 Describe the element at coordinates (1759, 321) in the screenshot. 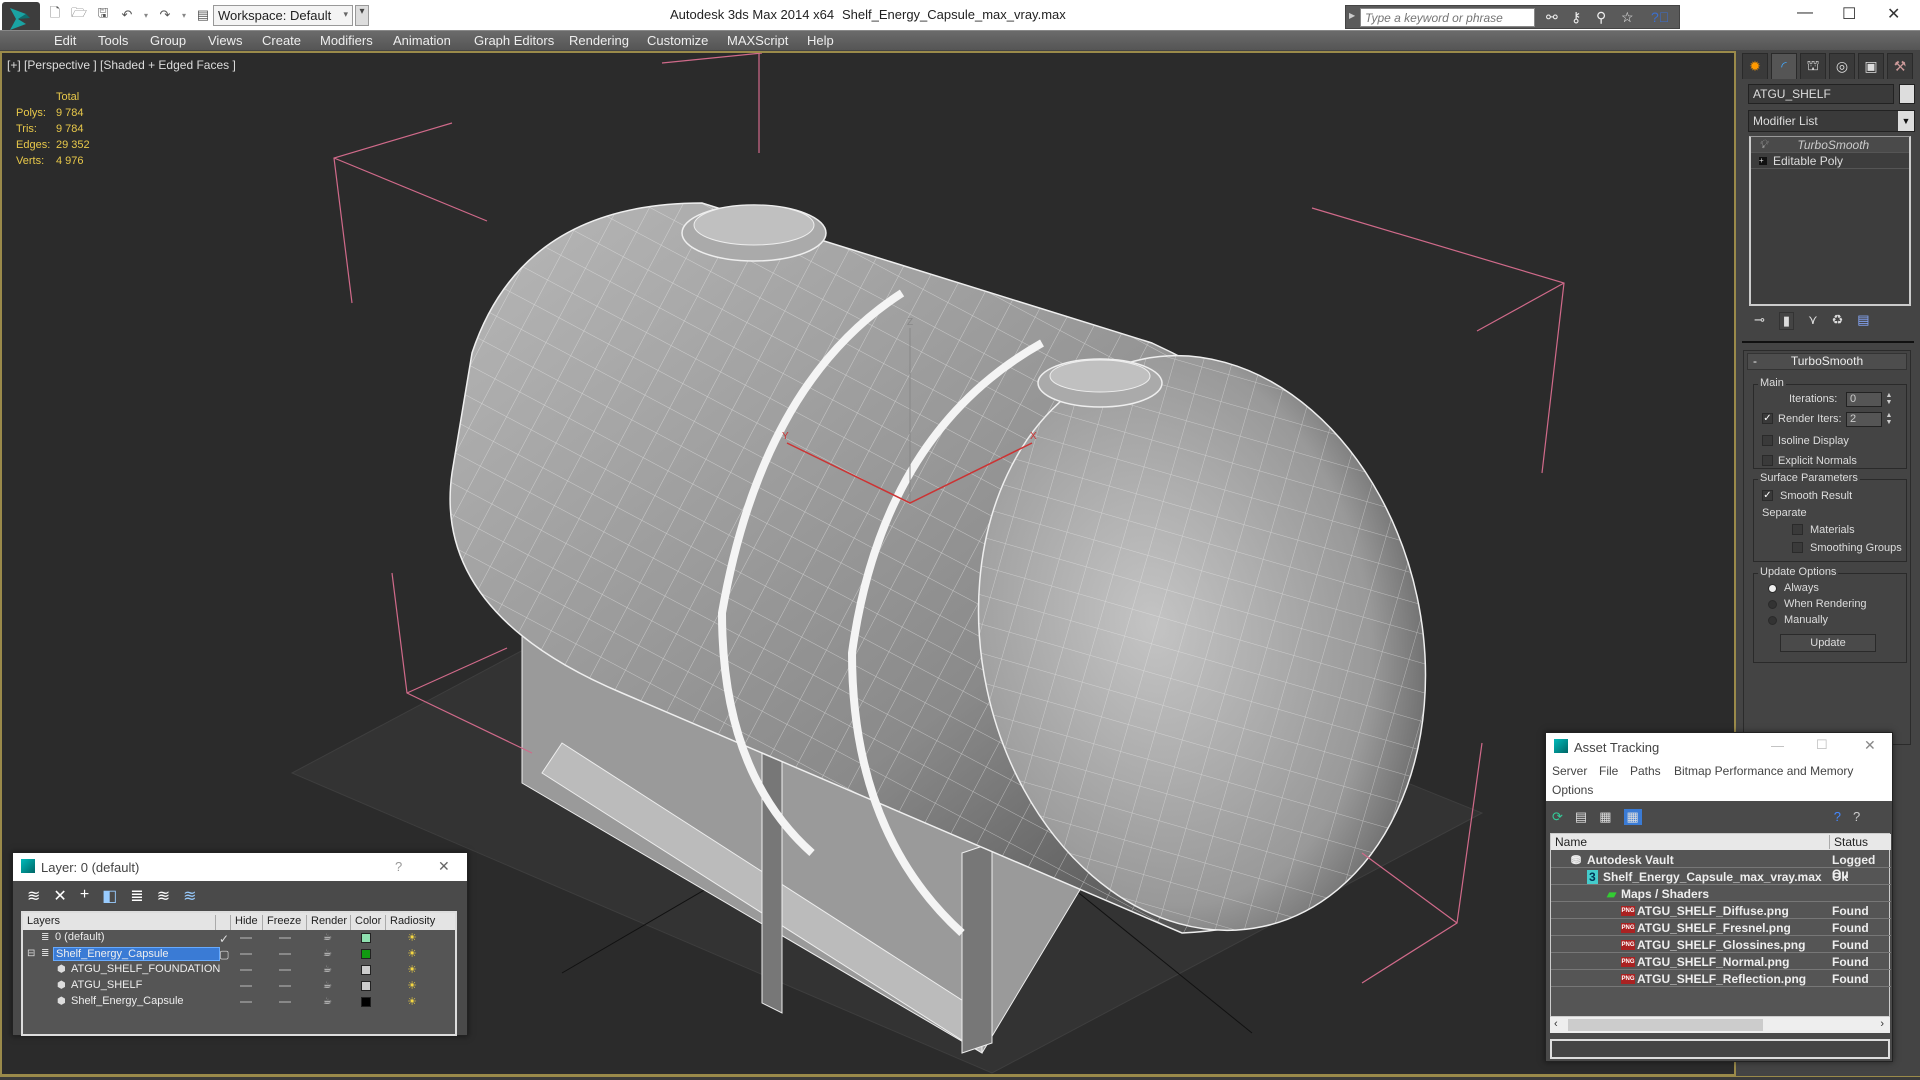

I see `pin-stack-icon: ⊸` at that location.